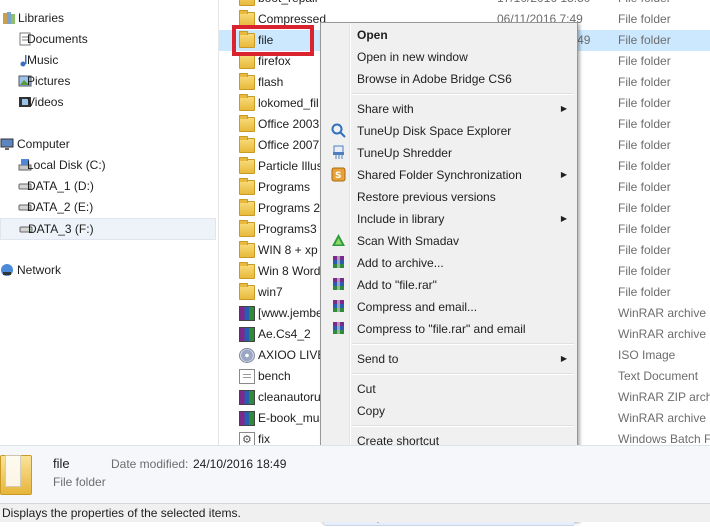 This screenshot has height=527, width=710. I want to click on menu-item-tuneup-disk-space-explorer: TuneUp Disk Space Explorer, so click(449, 131).